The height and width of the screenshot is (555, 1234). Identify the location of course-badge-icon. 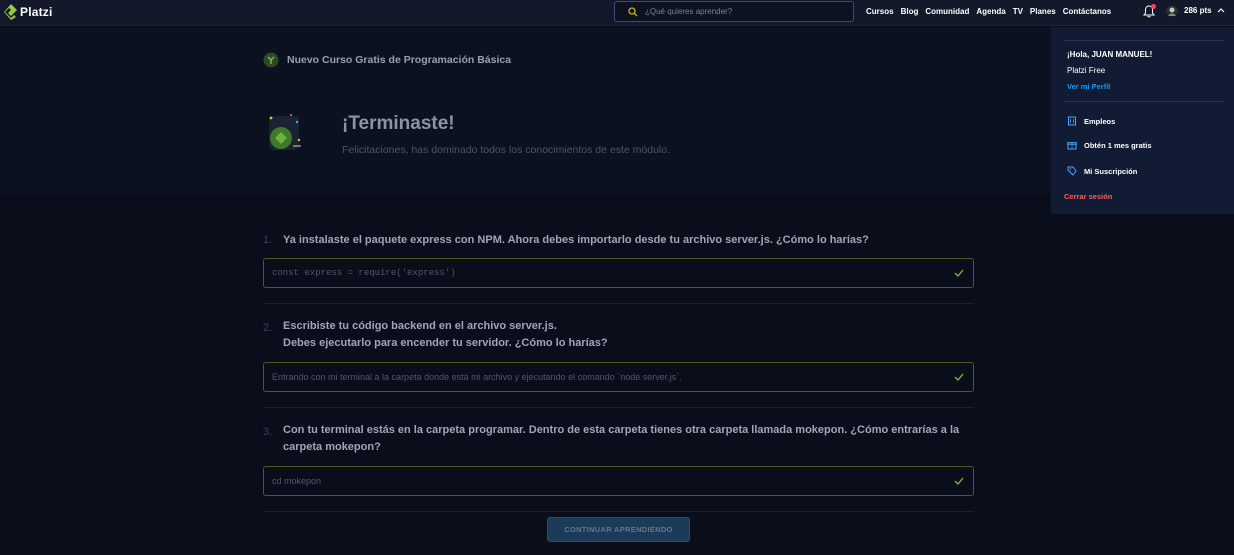
(271, 60).